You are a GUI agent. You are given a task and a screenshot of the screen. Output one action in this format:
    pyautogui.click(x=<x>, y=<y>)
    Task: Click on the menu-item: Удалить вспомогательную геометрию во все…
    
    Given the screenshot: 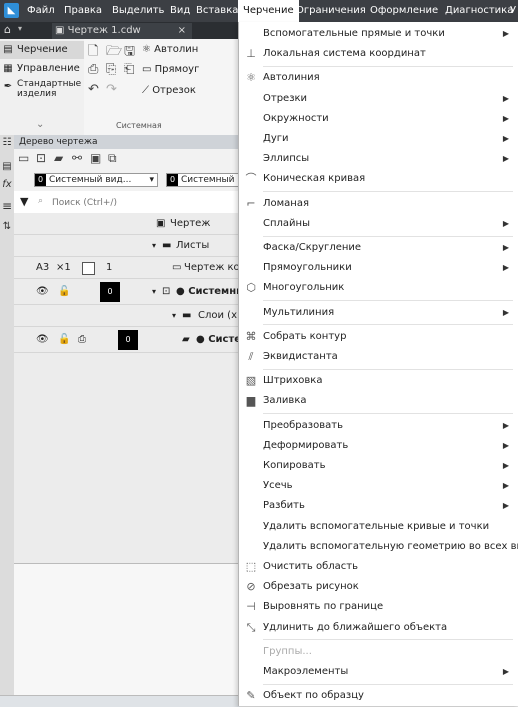 What is the action you would take?
    pyautogui.click(x=378, y=547)
    